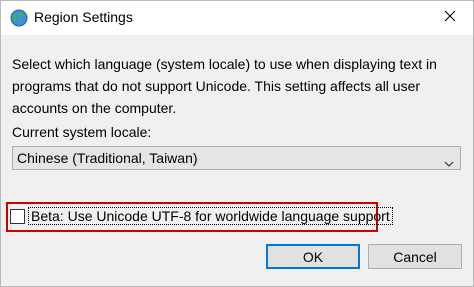 The width and height of the screenshot is (474, 287). Describe the element at coordinates (83, 17) in the screenshot. I see `dialog-title: Region Settings` at that location.